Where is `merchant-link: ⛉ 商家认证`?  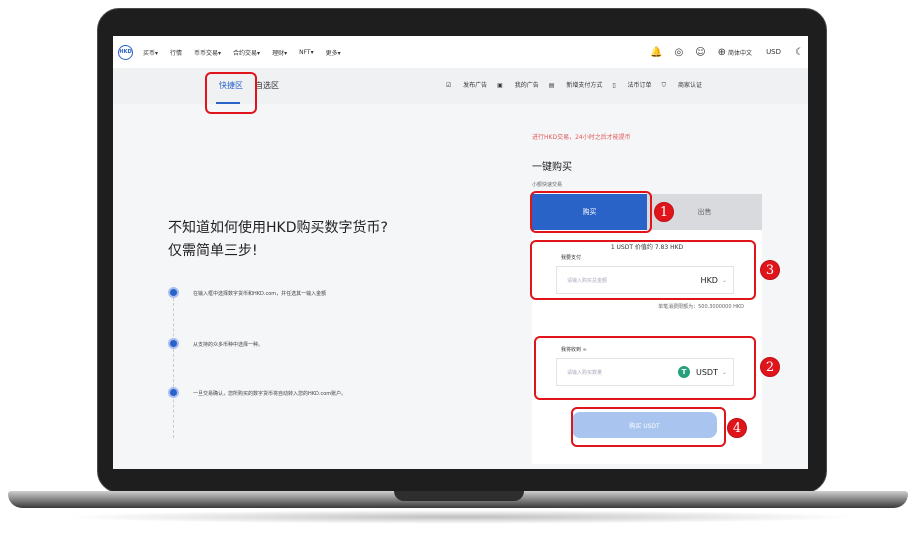
merchant-link: ⛉ 商家认证 is located at coordinates (682, 85).